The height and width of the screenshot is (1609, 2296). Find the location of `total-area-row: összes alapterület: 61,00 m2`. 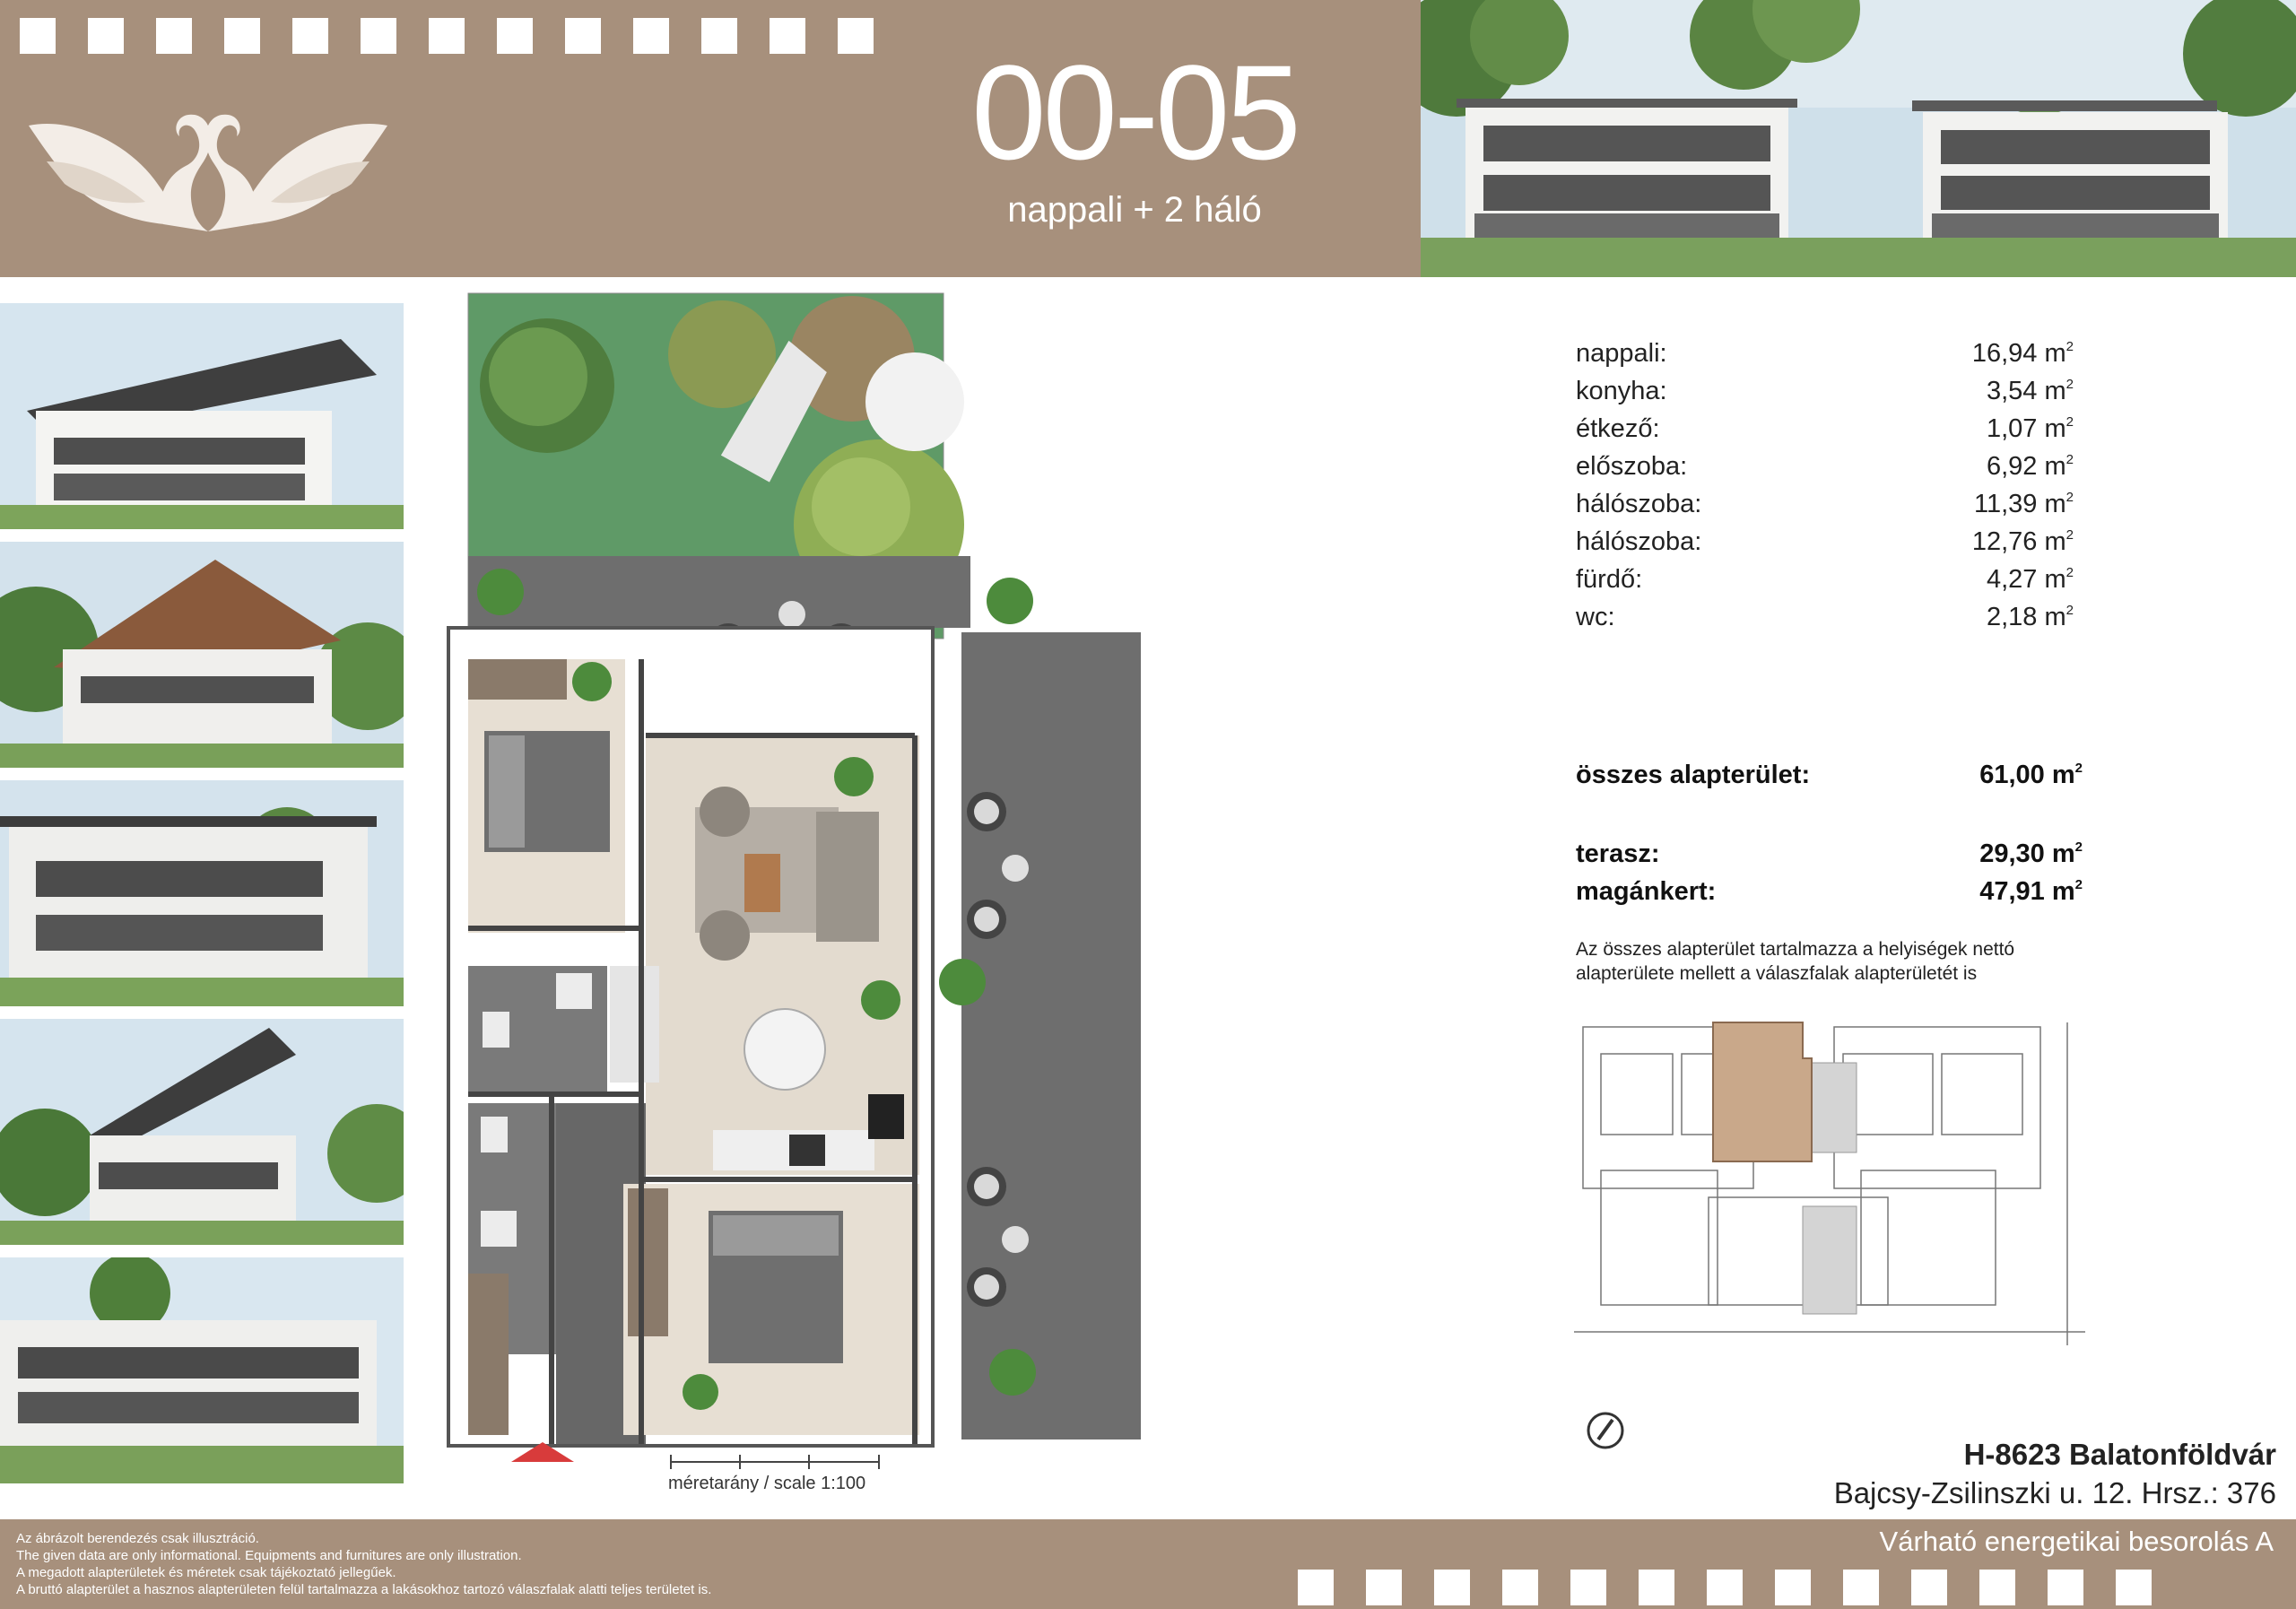

total-area-row: összes alapterület: 61,00 m2 is located at coordinates (1829, 775).